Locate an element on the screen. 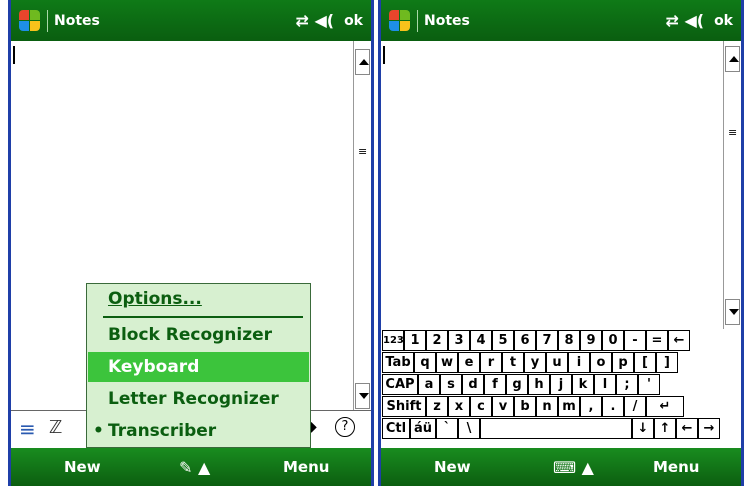 This screenshot has height=486, width=752. key-backspace: ← is located at coordinates (679, 340).